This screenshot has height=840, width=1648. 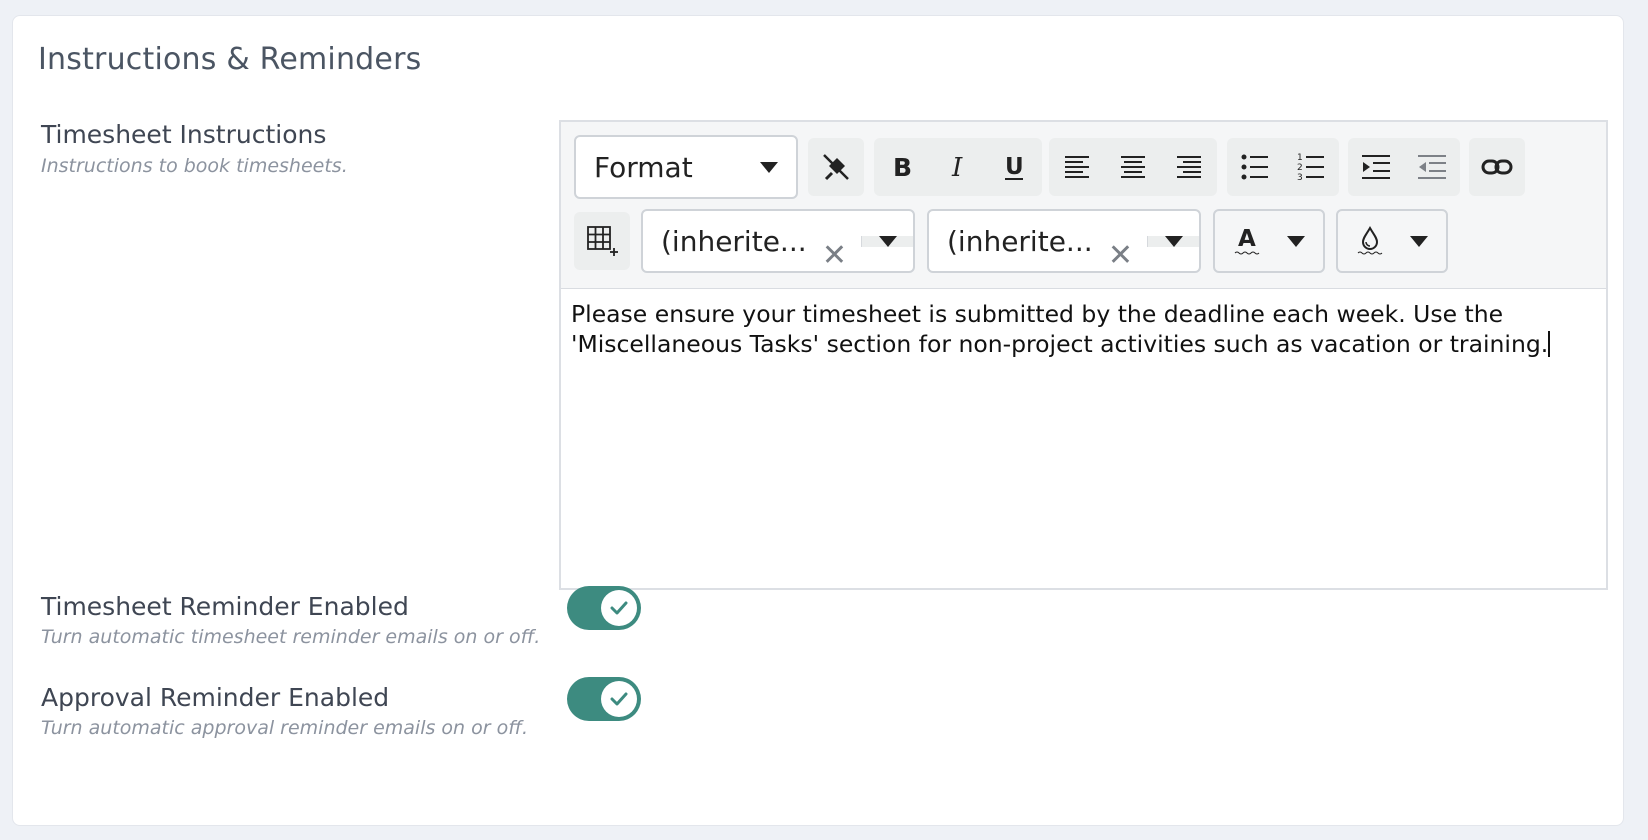 I want to click on bold-icon: B, so click(x=902, y=167).